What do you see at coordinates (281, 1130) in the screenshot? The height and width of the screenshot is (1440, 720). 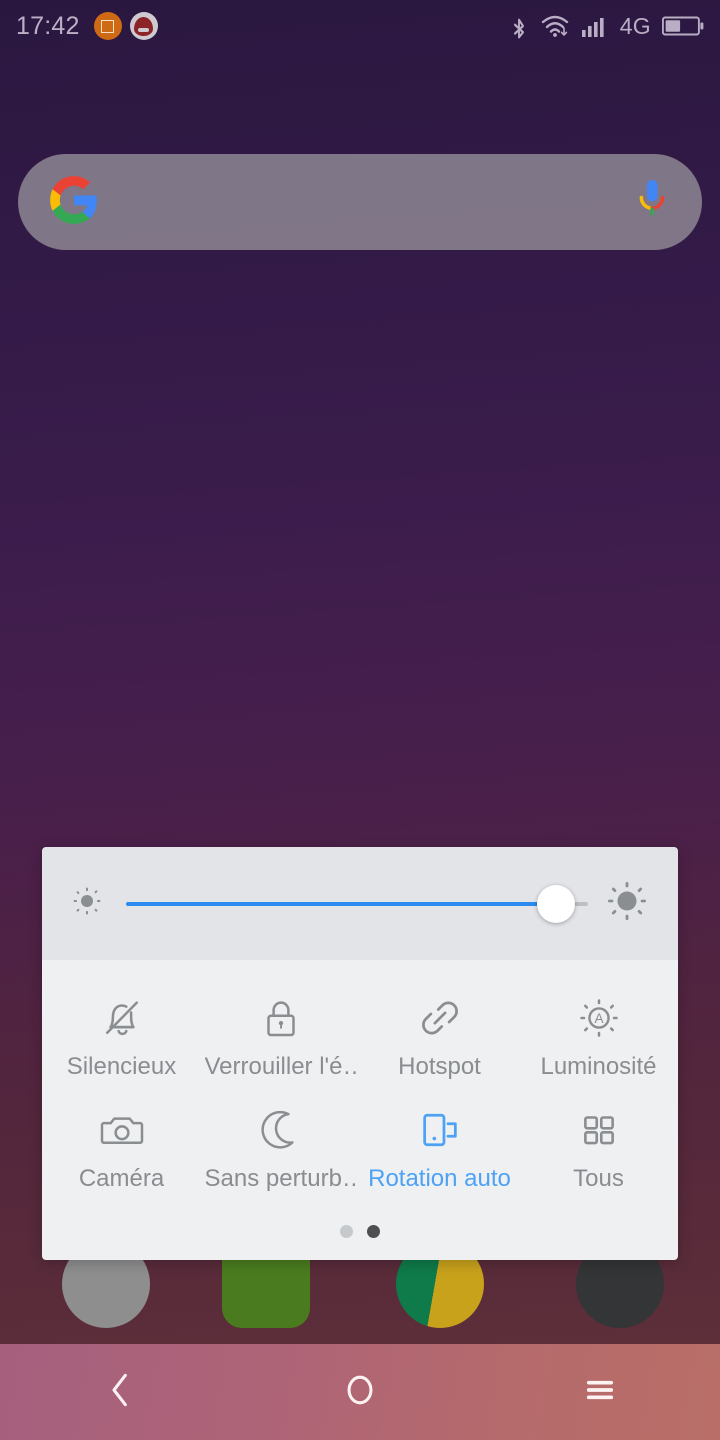 I see `moon-icon` at bounding box center [281, 1130].